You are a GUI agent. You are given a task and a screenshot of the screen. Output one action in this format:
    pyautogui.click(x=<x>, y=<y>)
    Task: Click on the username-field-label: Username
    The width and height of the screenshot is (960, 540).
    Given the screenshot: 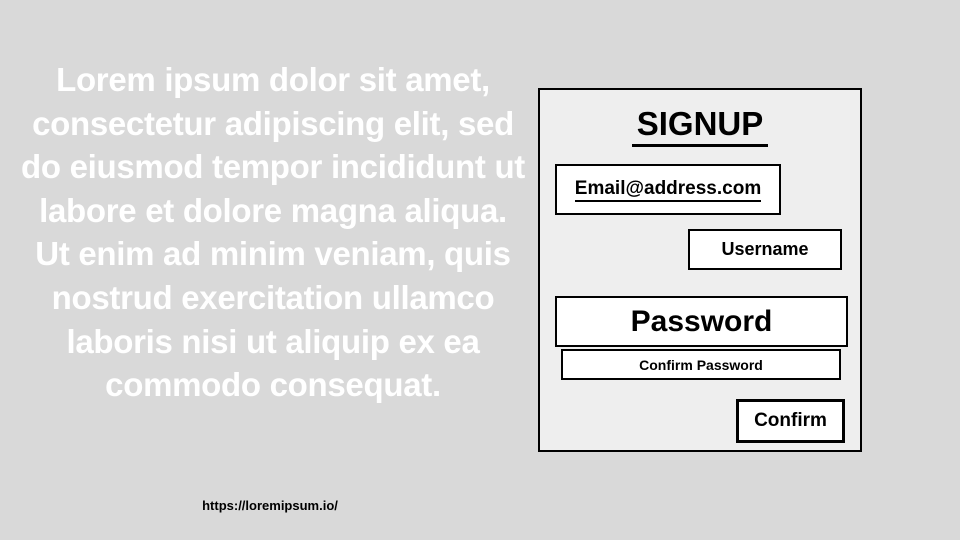 What is the action you would take?
    pyautogui.click(x=765, y=249)
    